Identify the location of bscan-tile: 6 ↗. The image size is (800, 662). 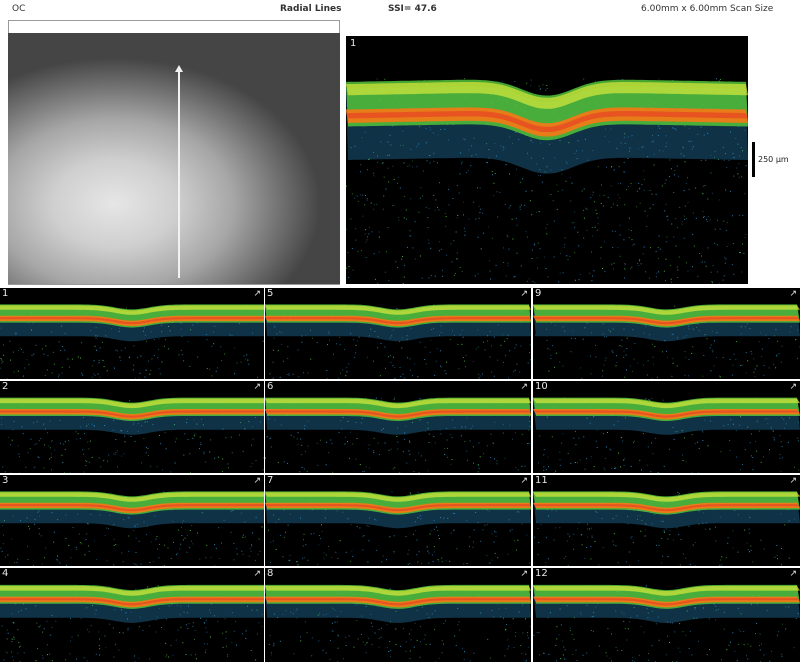
(398, 427).